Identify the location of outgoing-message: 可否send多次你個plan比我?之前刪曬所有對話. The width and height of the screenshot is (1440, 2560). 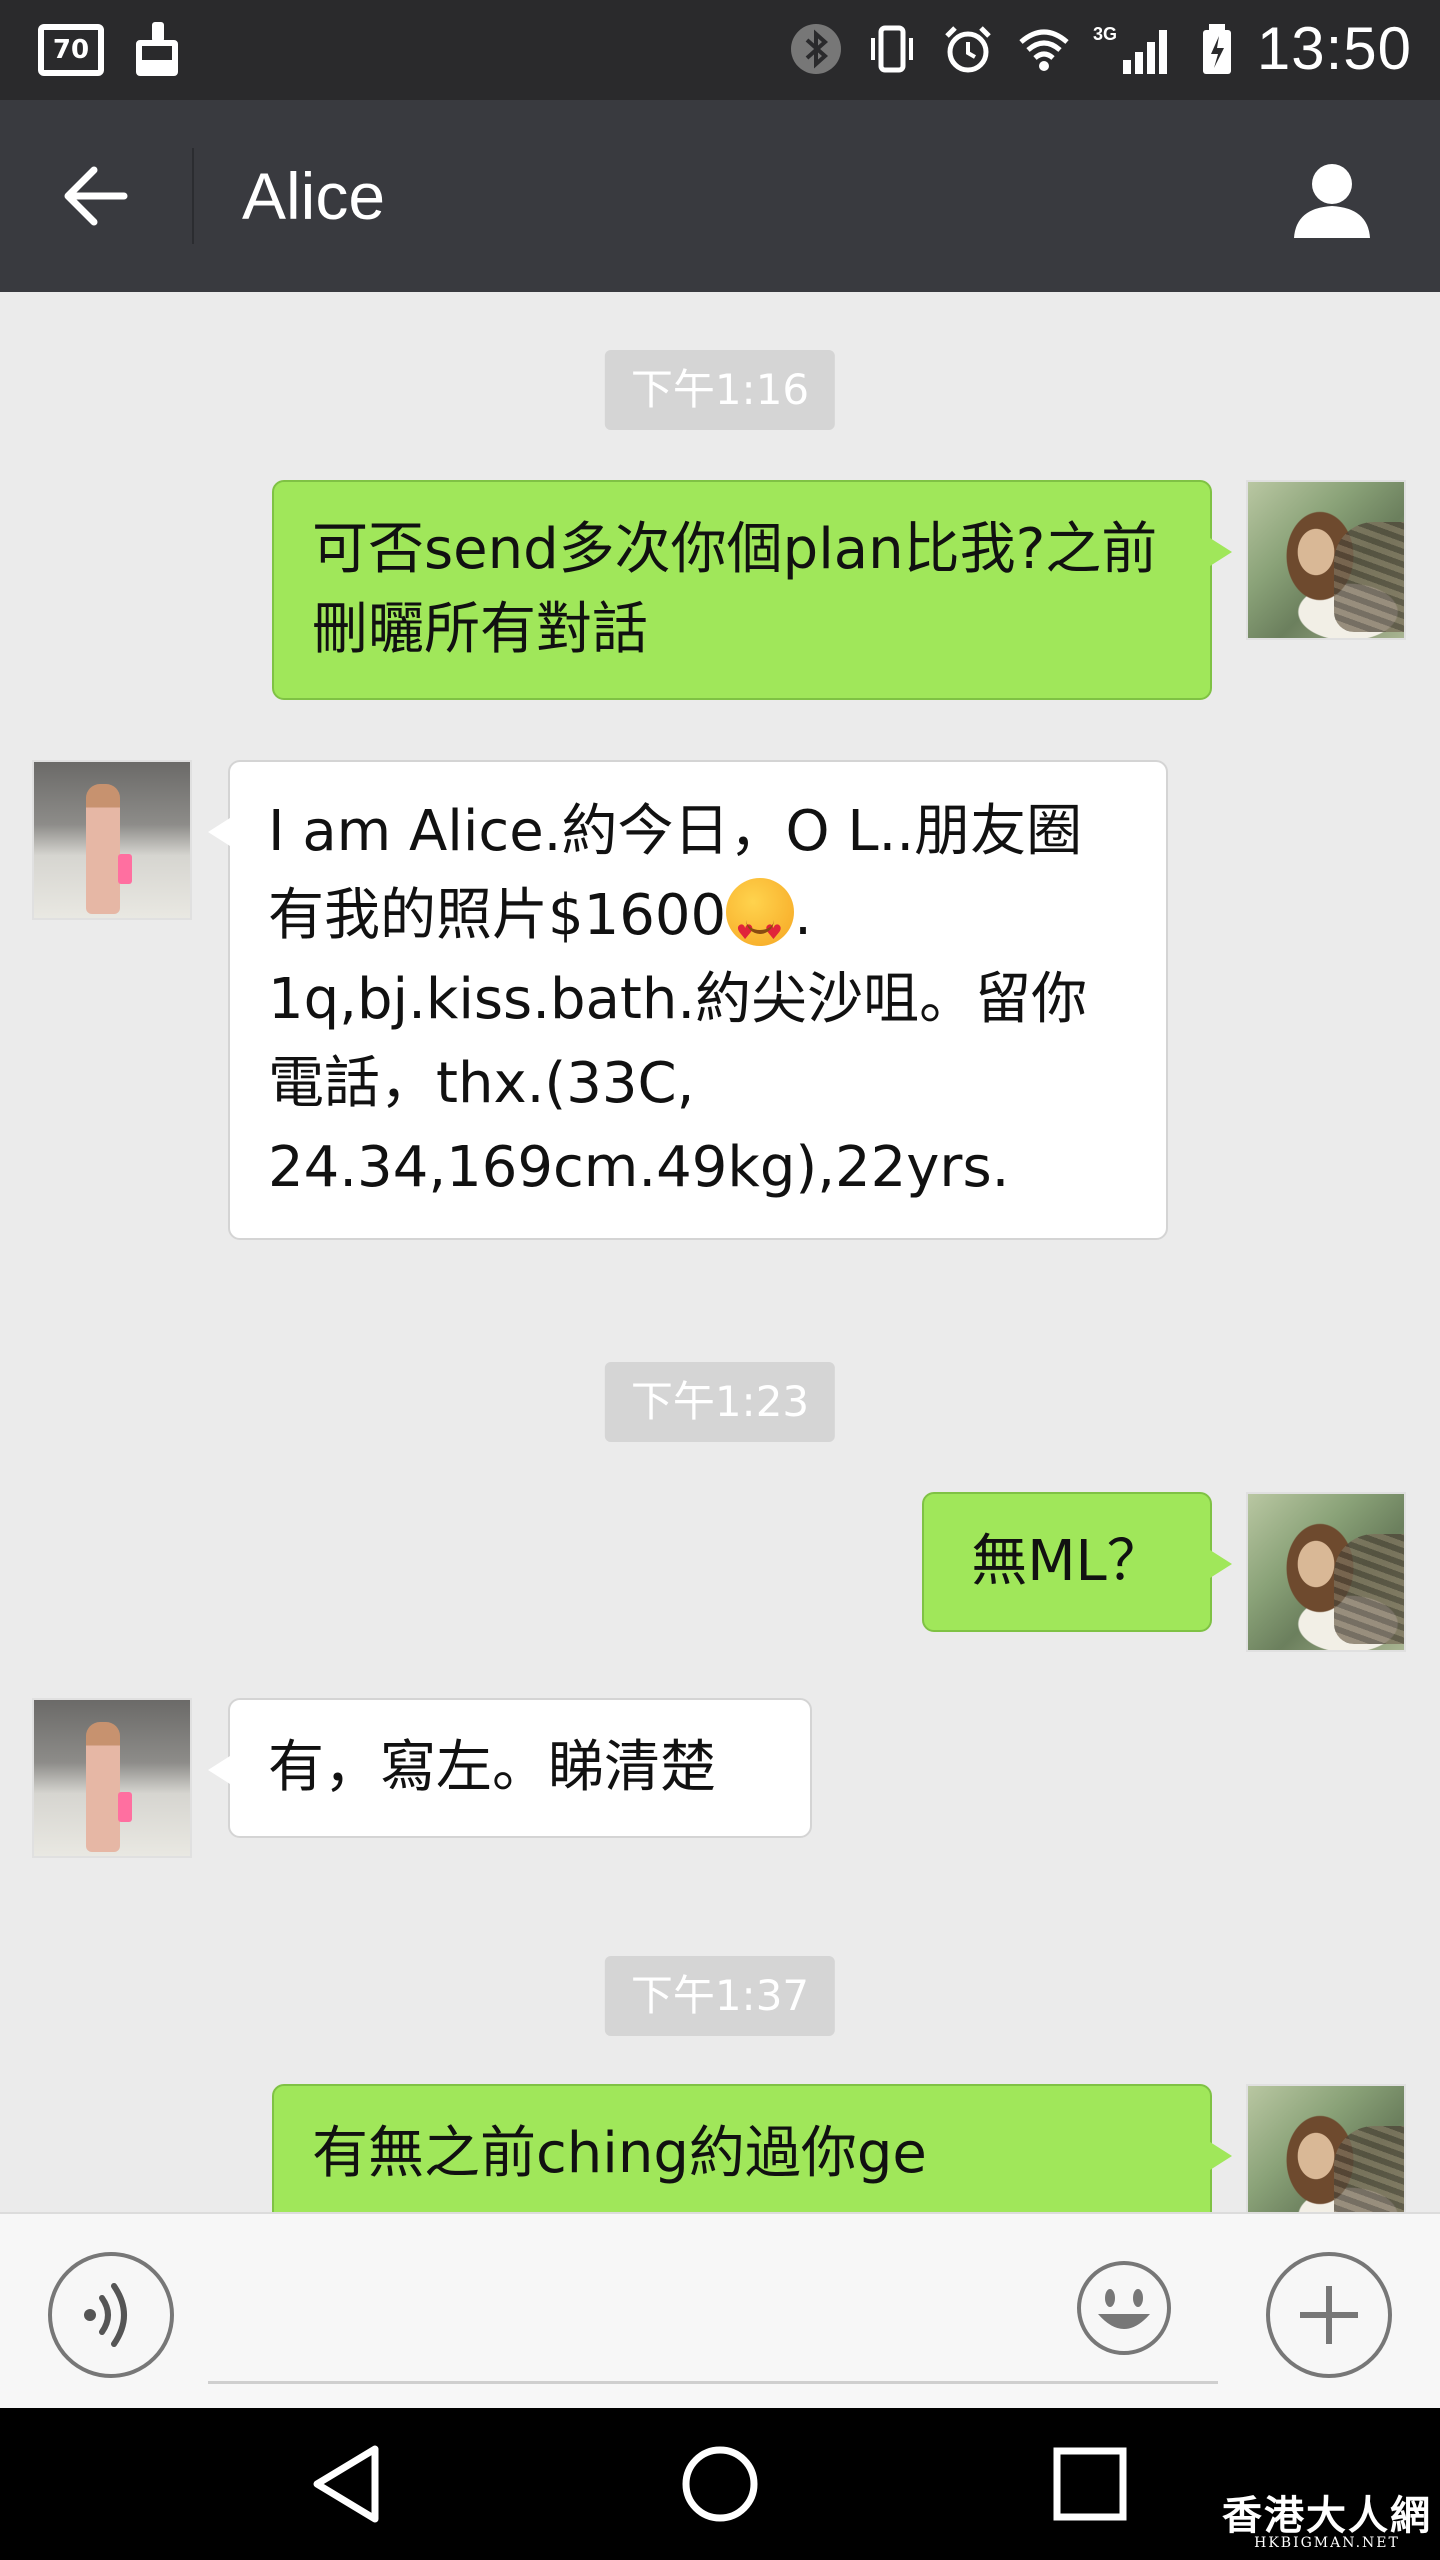
(752, 590).